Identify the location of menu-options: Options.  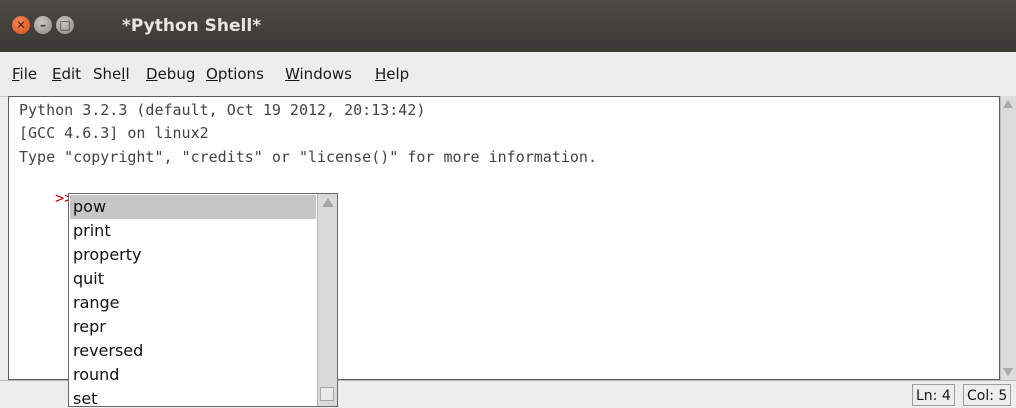
(235, 74).